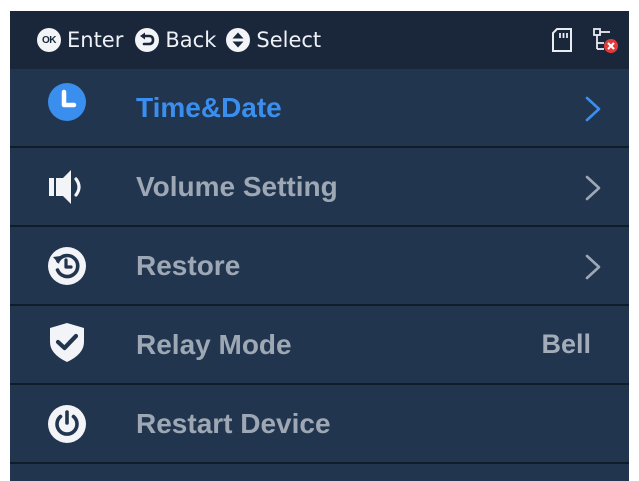 This screenshot has width=639, height=481. Describe the element at coordinates (67, 342) in the screenshot. I see `shield-check-icon` at that location.